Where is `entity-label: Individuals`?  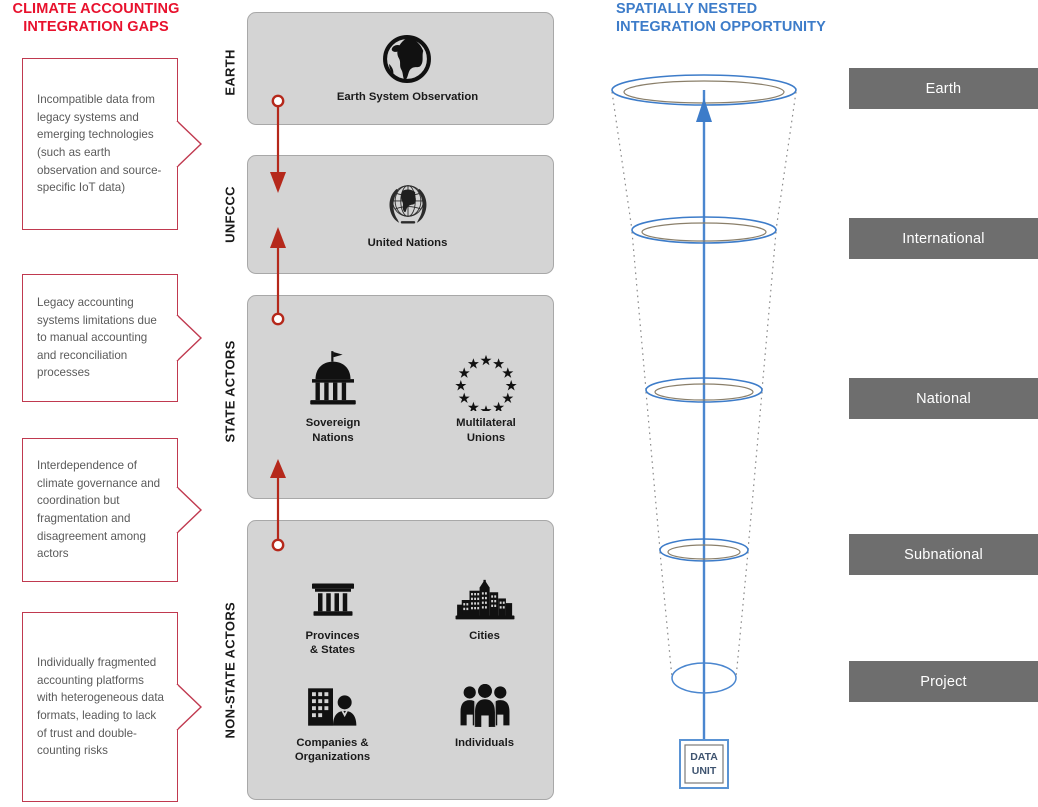
entity-label: Individuals is located at coordinates (484, 743).